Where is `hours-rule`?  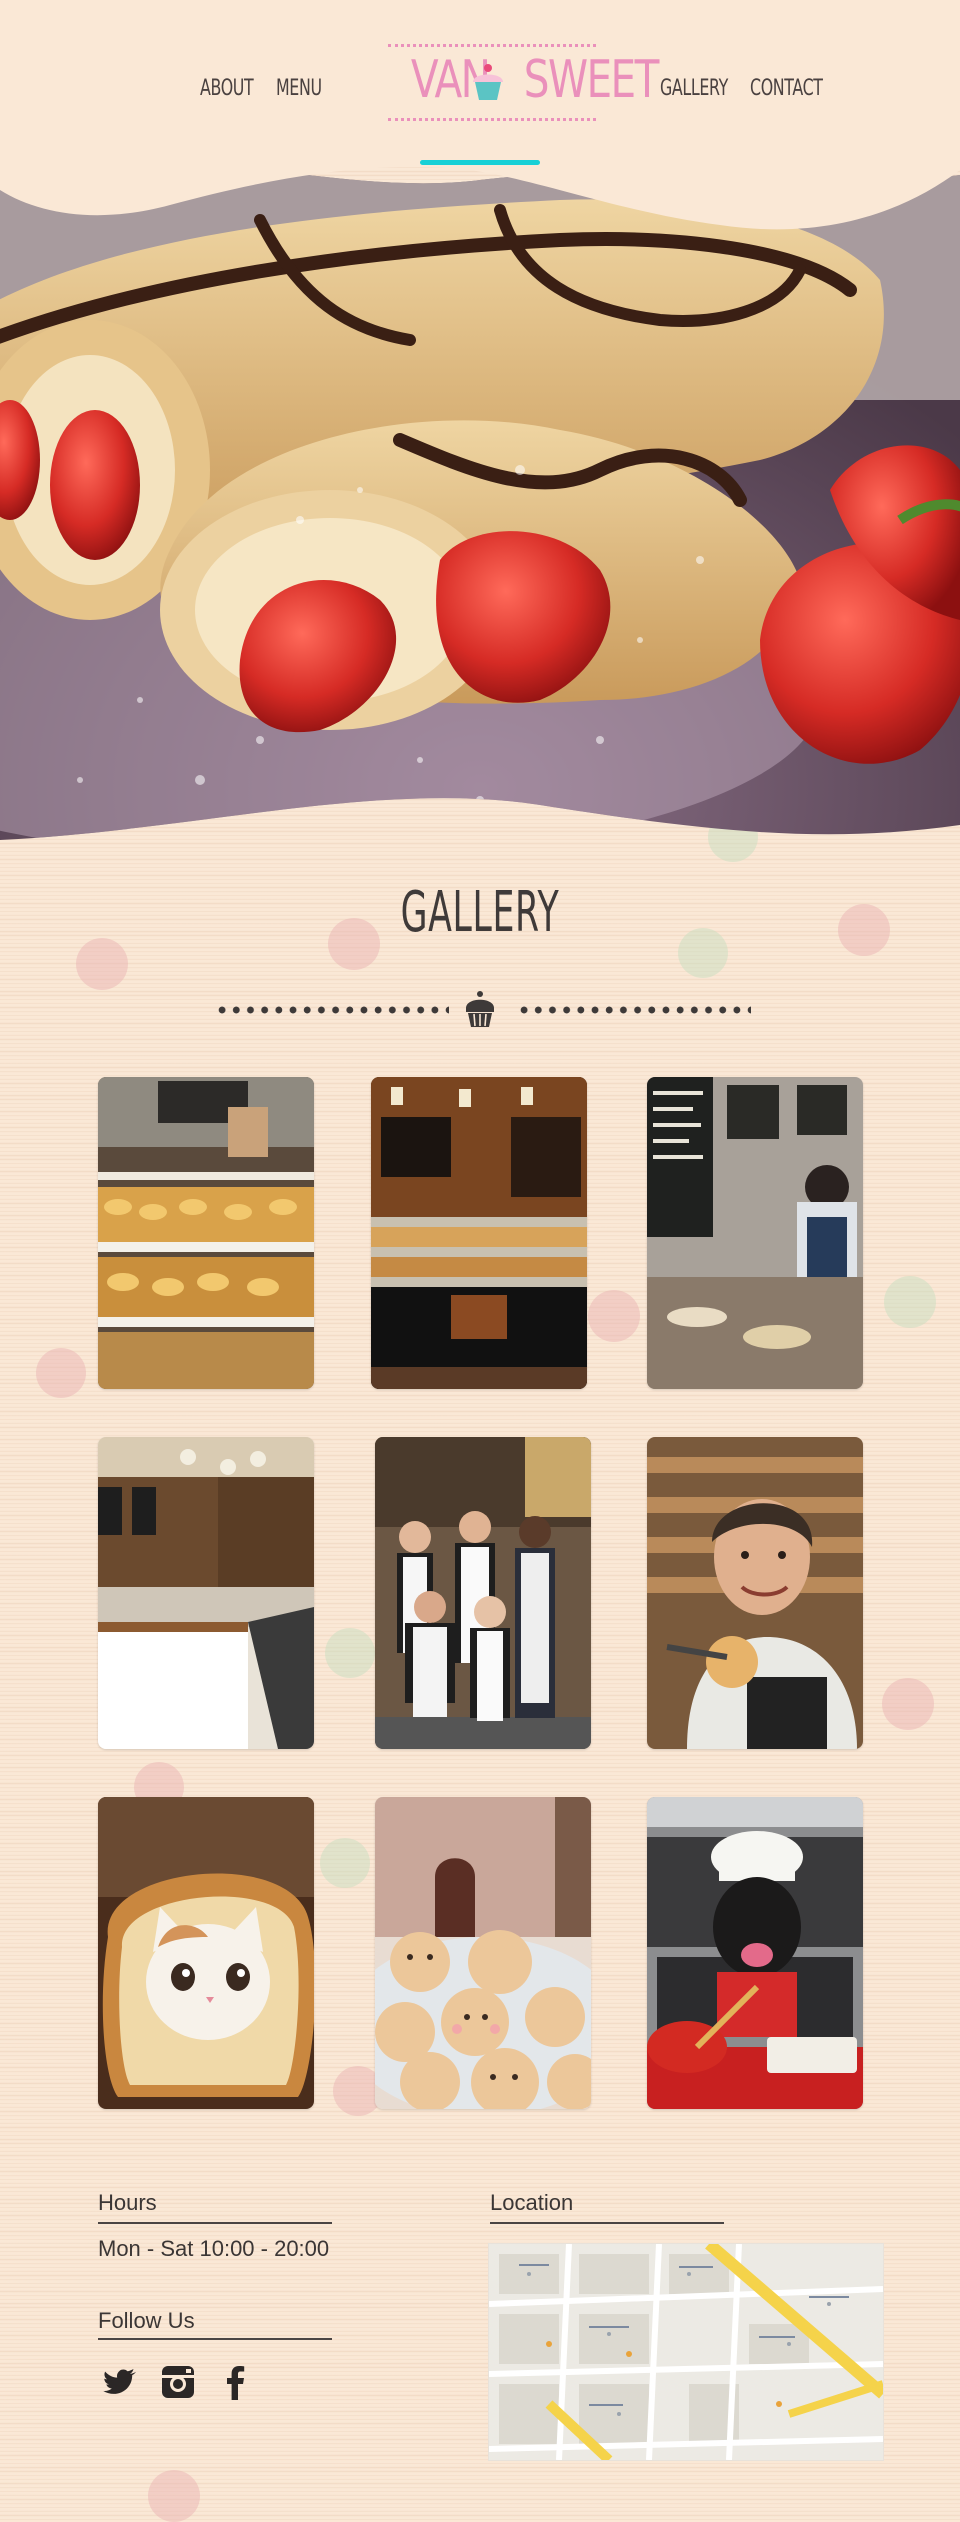
hours-rule is located at coordinates (215, 2223).